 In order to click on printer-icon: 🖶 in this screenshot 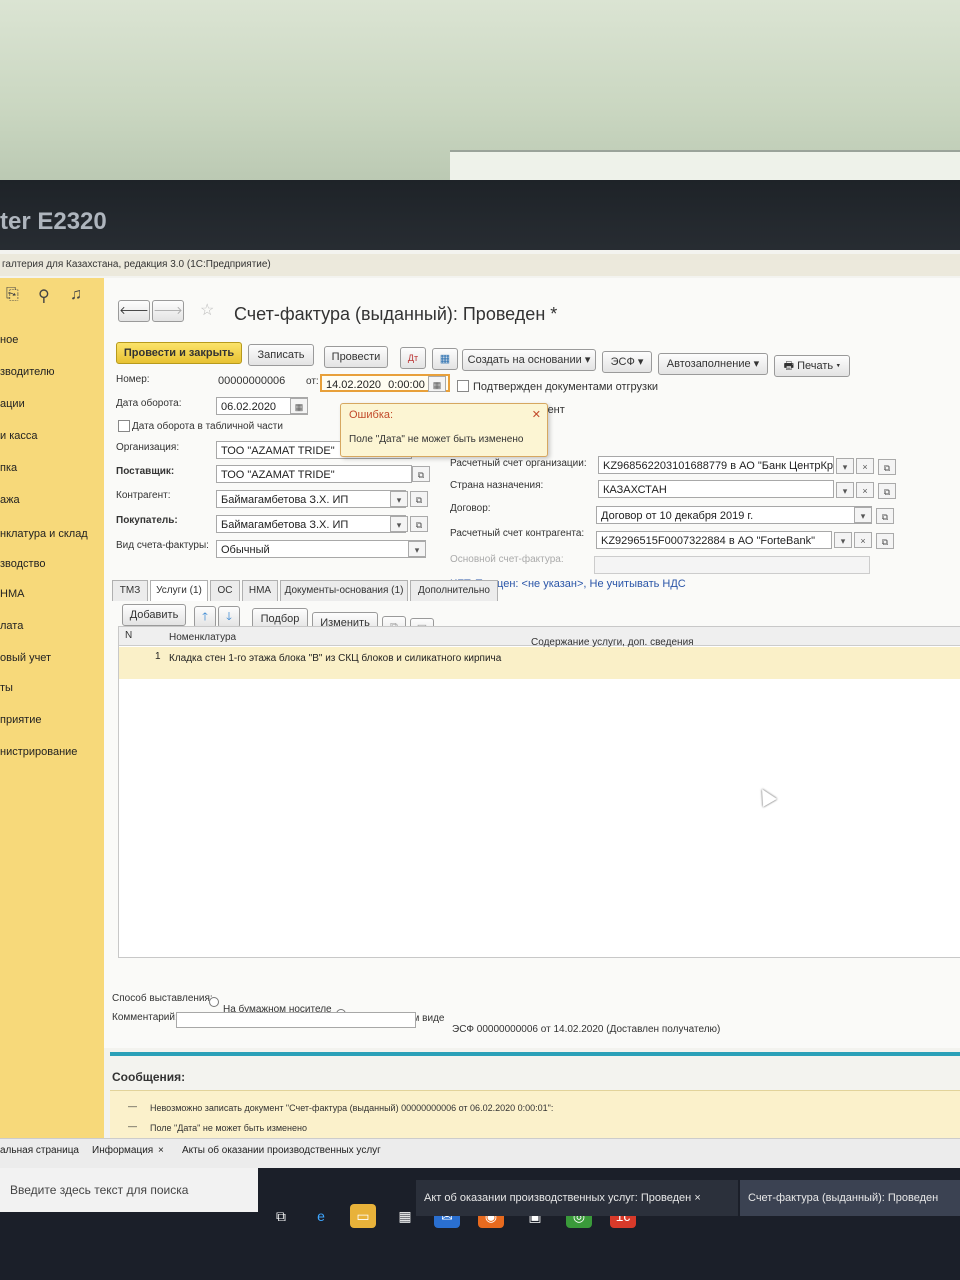, I will do `click(789, 366)`.